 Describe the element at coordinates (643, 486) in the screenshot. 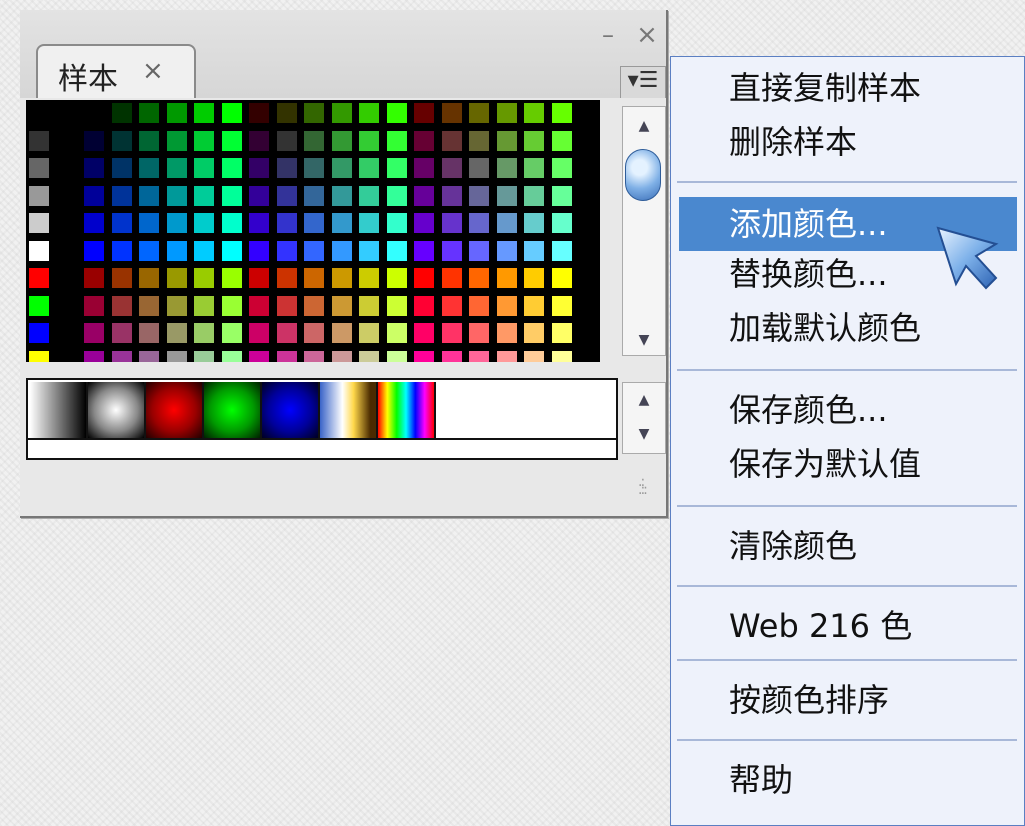

I see `resize-grip-icon: .:.::` at that location.